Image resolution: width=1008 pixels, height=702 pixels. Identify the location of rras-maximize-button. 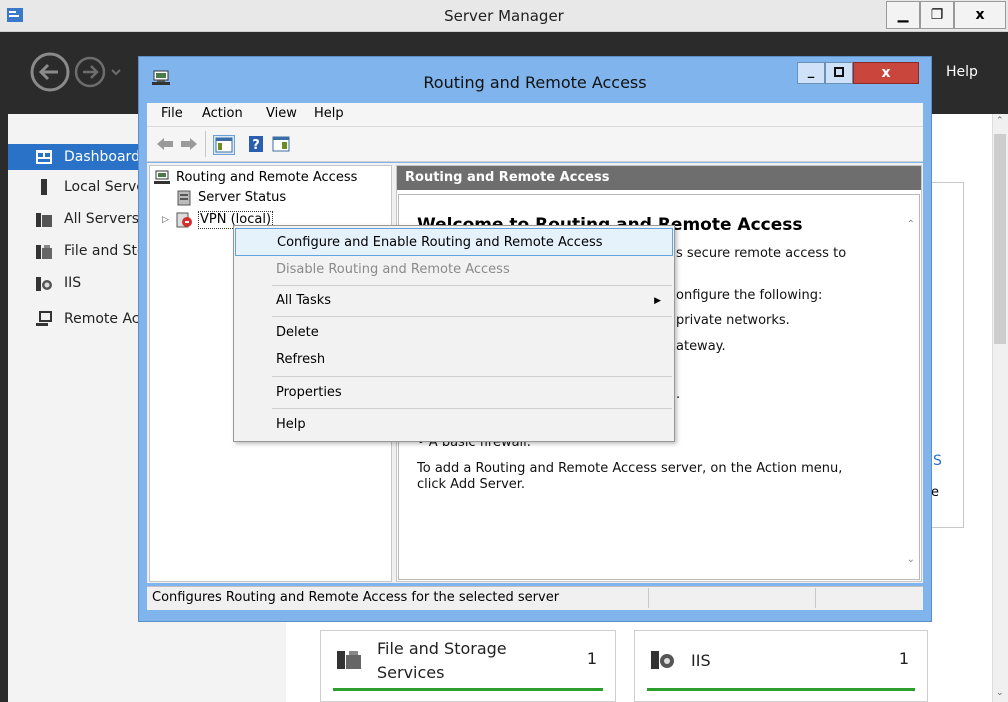
(839, 73).